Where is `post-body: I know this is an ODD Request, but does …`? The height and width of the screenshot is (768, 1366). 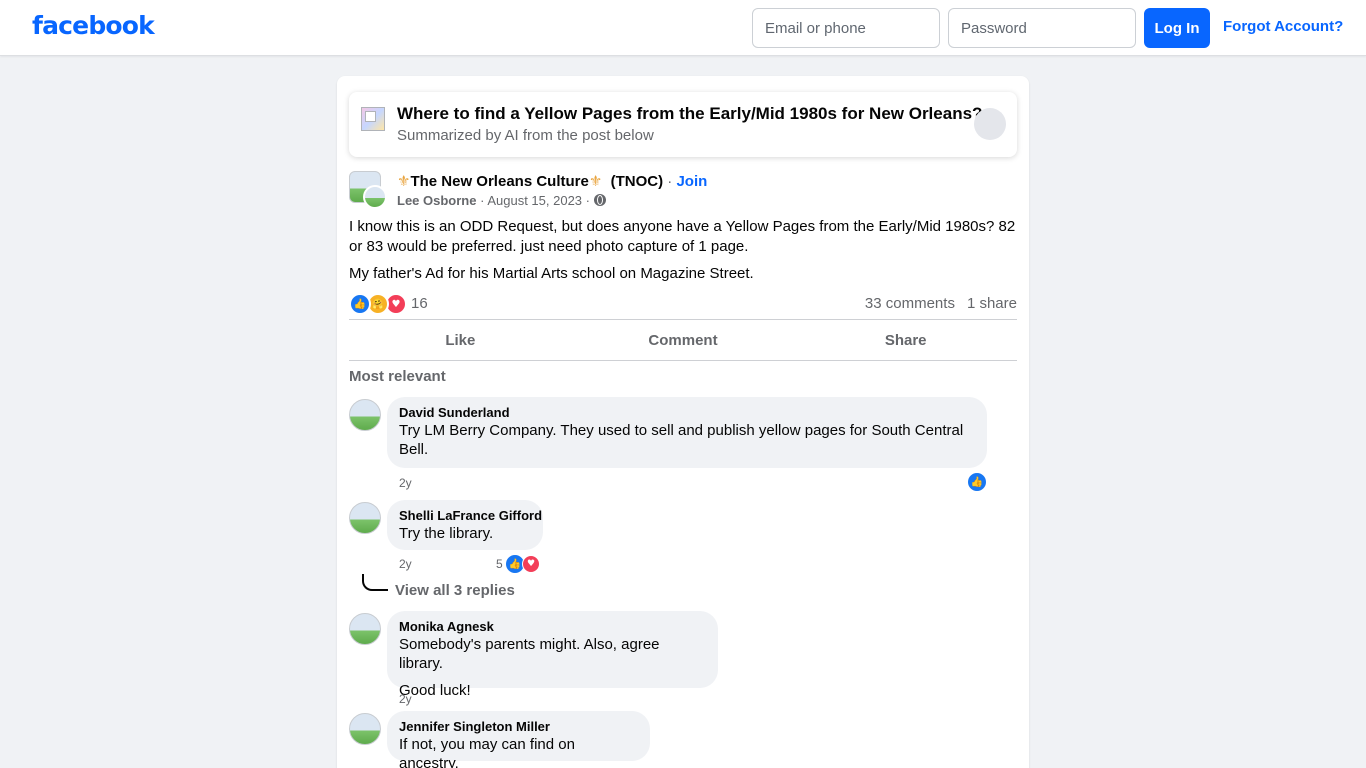
post-body: I know this is an ODD Request, but does … is located at coordinates (682, 236).